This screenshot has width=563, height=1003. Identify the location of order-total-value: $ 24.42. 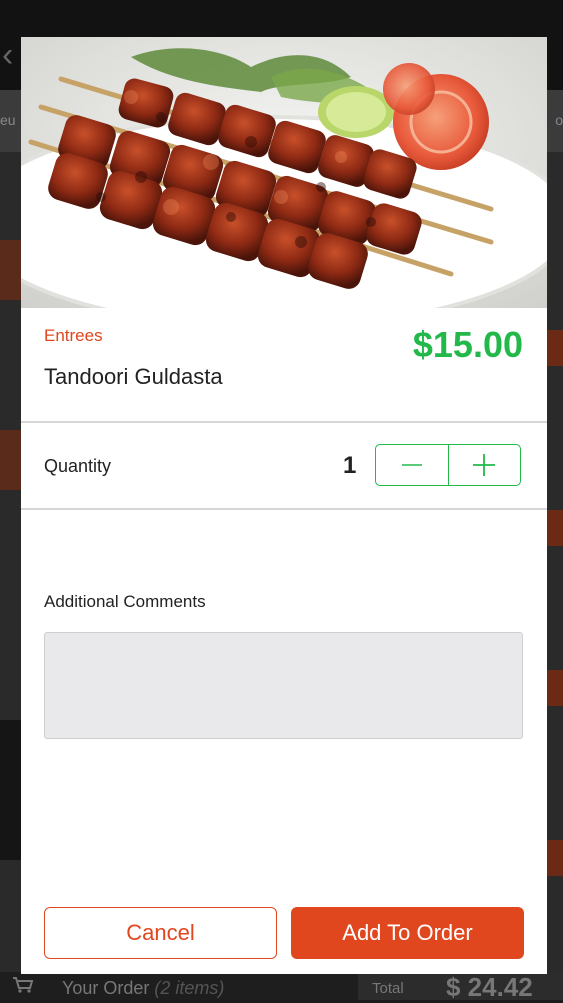
(489, 987).